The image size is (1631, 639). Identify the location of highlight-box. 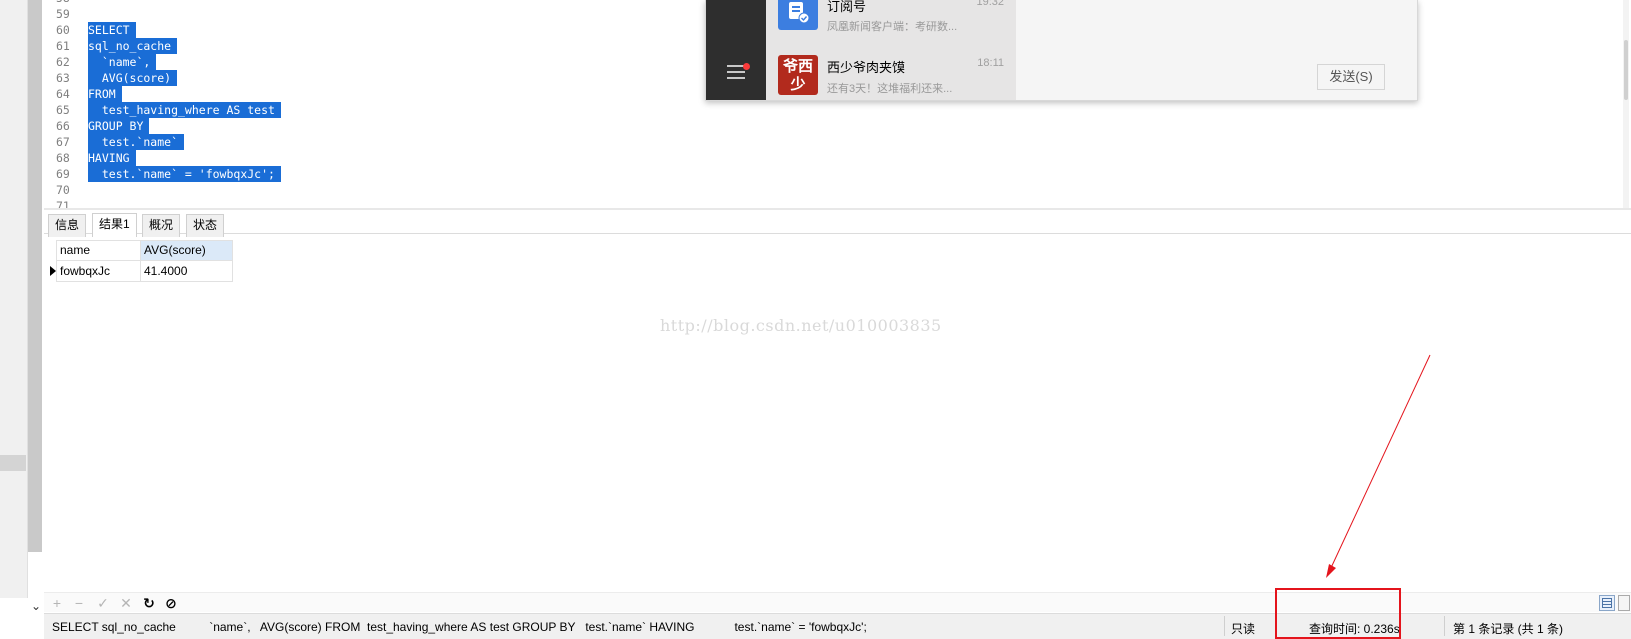
(1338, 613).